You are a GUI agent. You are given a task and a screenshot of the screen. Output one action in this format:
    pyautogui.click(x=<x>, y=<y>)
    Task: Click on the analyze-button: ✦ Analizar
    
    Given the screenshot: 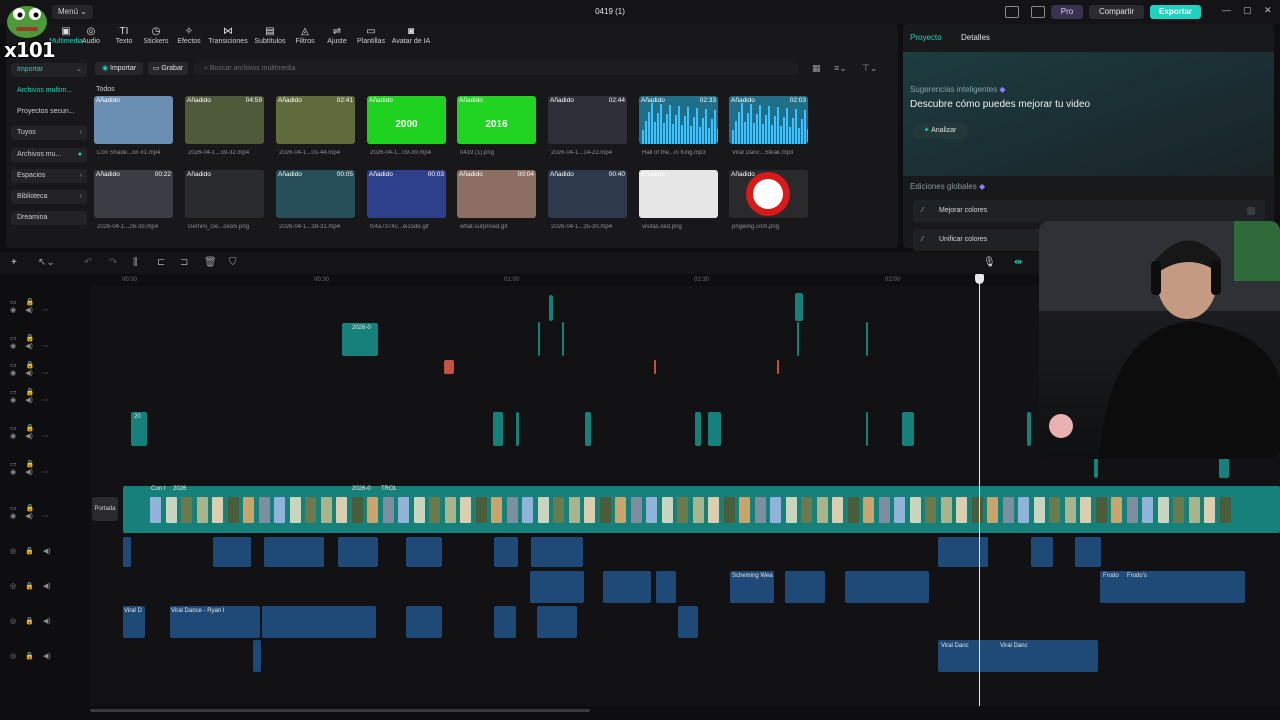 What is the action you would take?
    pyautogui.click(x=940, y=131)
    